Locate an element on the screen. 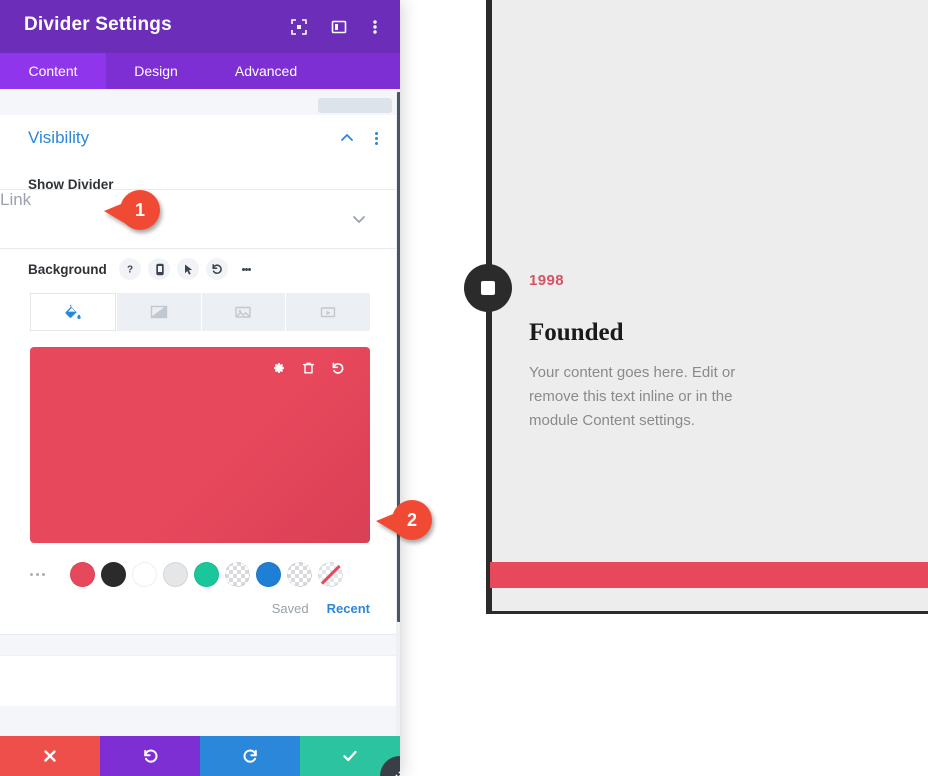 This screenshot has height=776, width=928. swatch-white is located at coordinates (144, 574).